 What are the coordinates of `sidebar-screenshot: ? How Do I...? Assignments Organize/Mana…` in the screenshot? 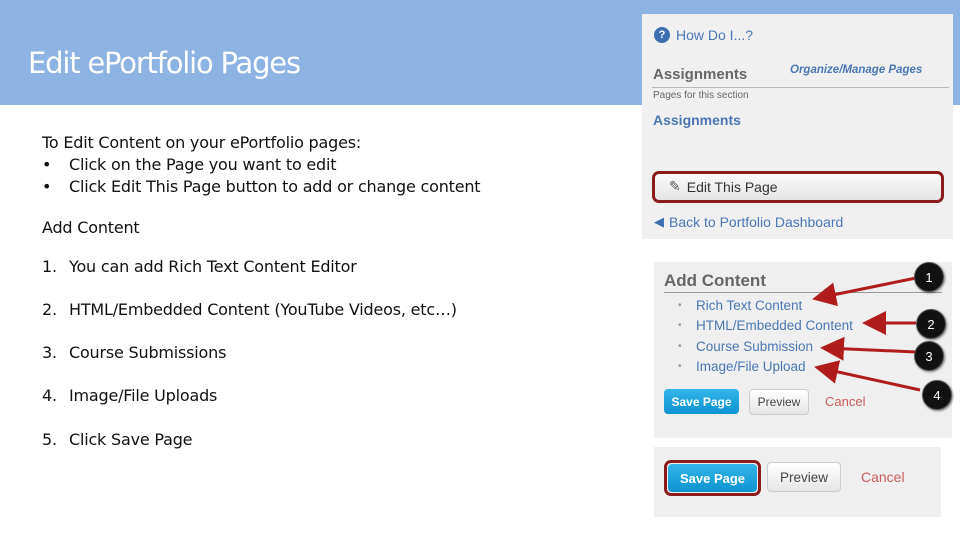 It's located at (797, 126).